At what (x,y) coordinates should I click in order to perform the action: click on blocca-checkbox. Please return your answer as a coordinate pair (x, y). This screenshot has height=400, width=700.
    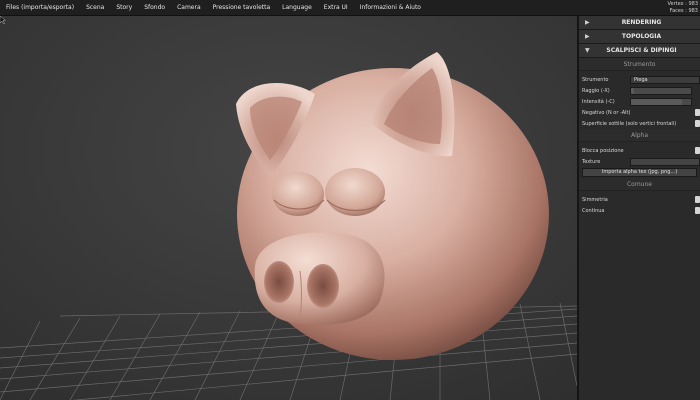
    Looking at the image, I should click on (697, 150).